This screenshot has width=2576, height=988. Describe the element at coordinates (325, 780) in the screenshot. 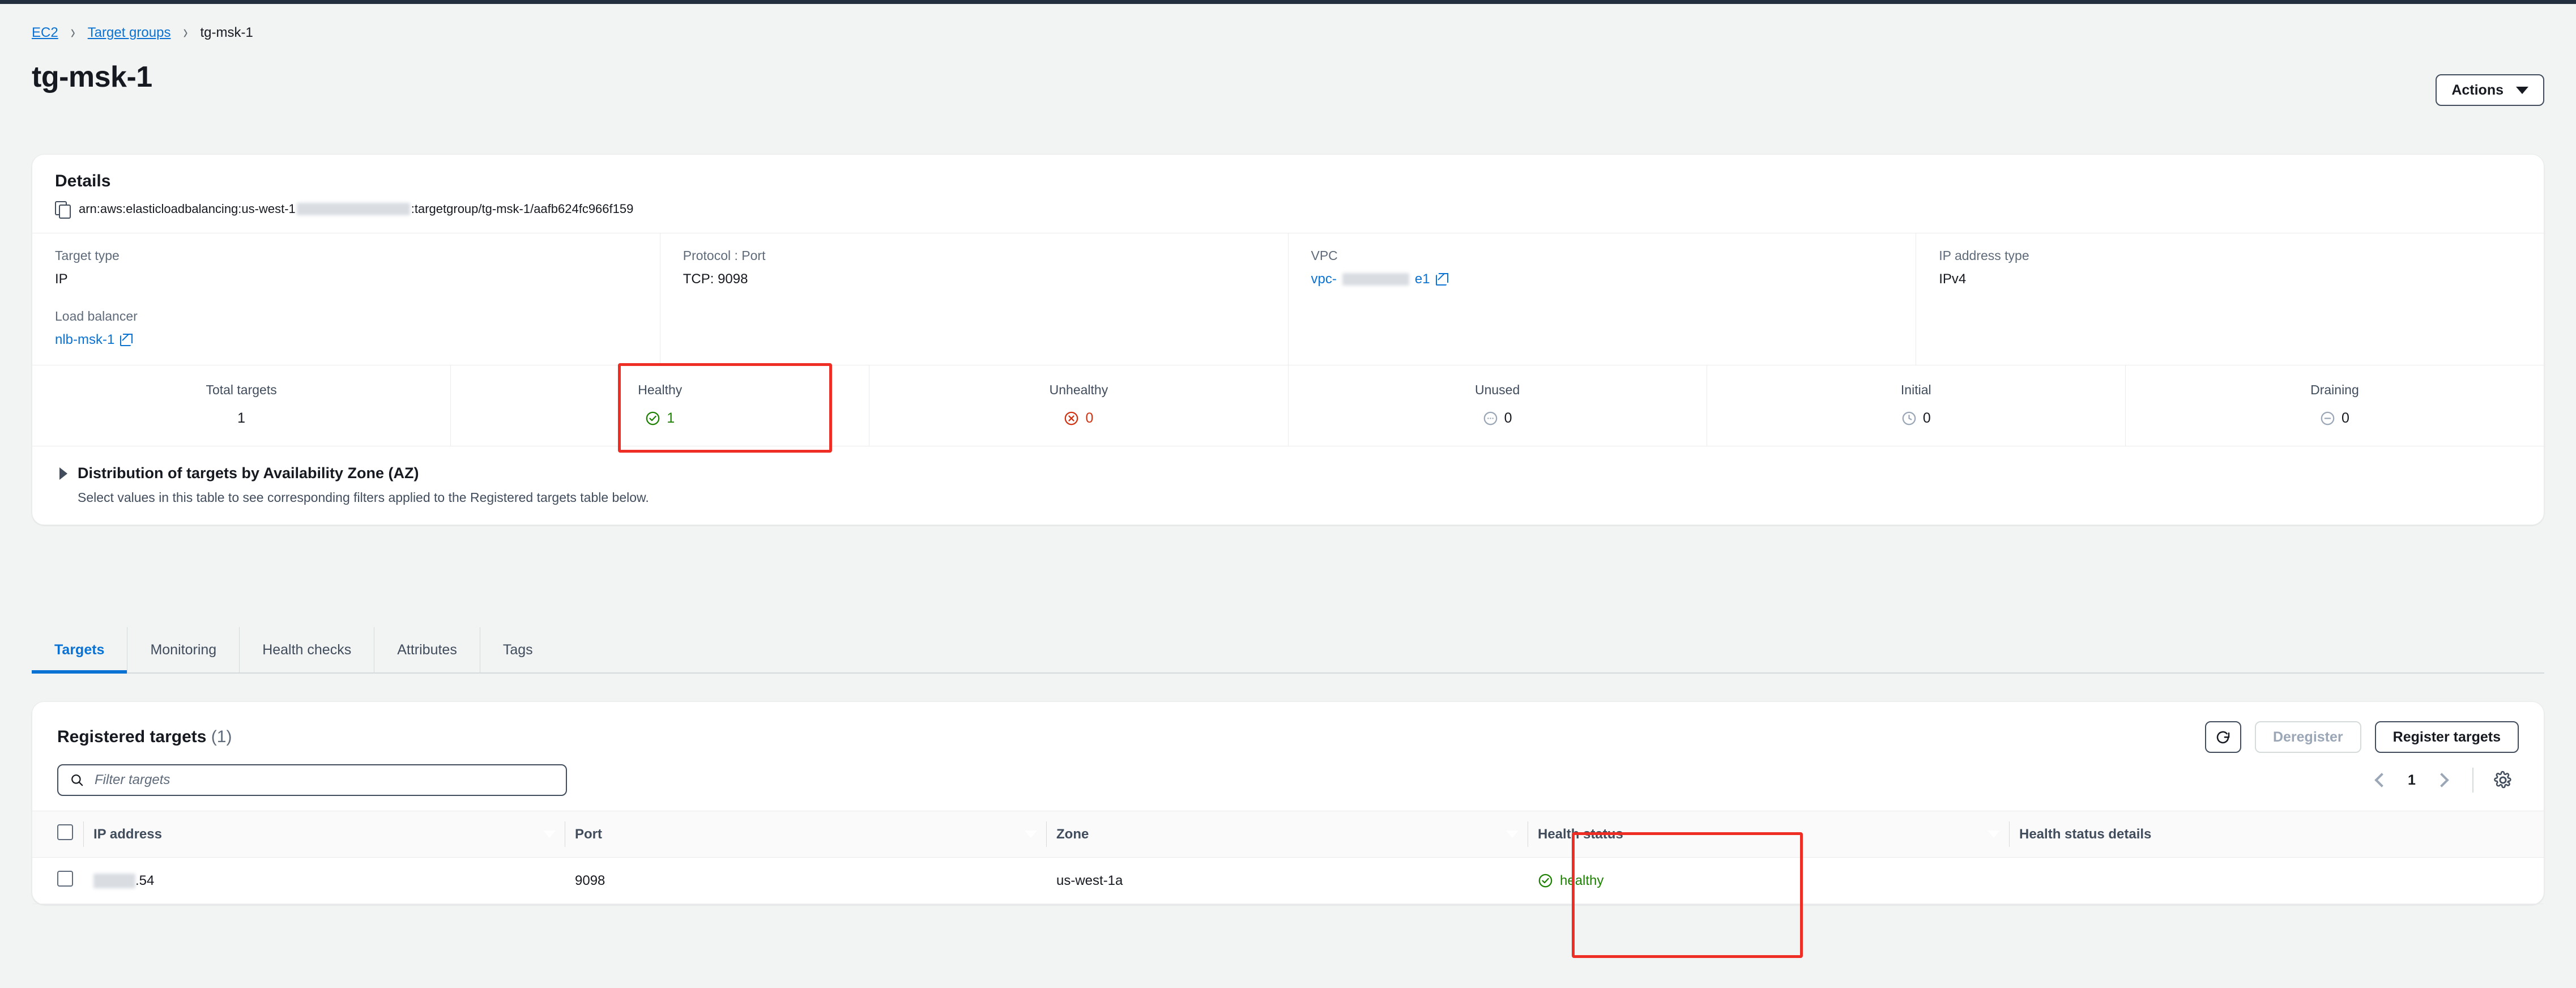

I see `filter-targets-input` at that location.